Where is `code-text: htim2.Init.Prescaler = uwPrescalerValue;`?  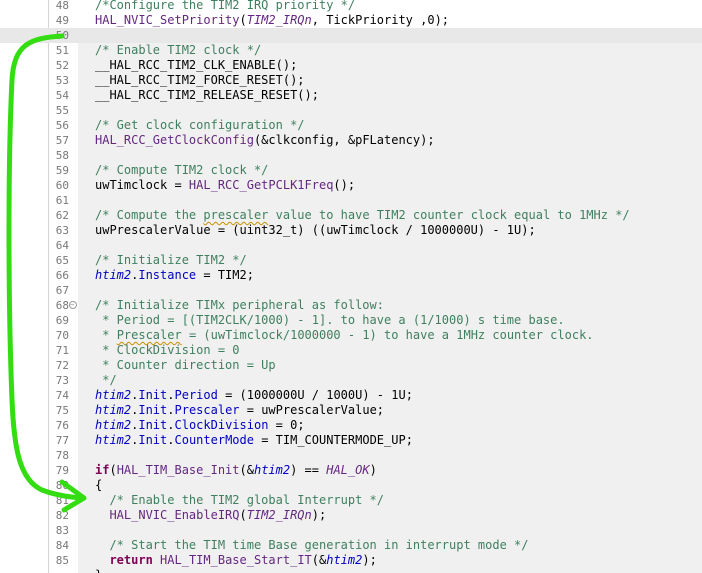 code-text: htim2.Init.Prescaler = uwPrescalerValue; is located at coordinates (398, 410).